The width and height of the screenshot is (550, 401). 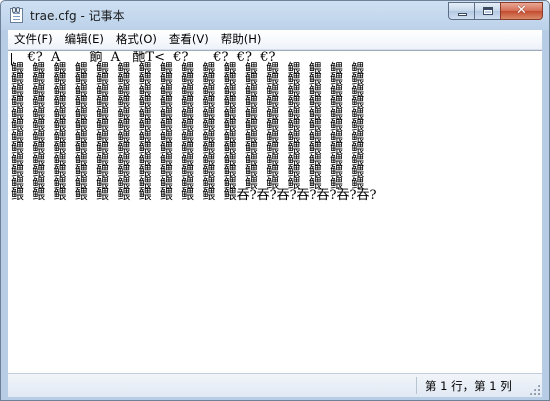 I want to click on maximize-icon, so click(x=488, y=11).